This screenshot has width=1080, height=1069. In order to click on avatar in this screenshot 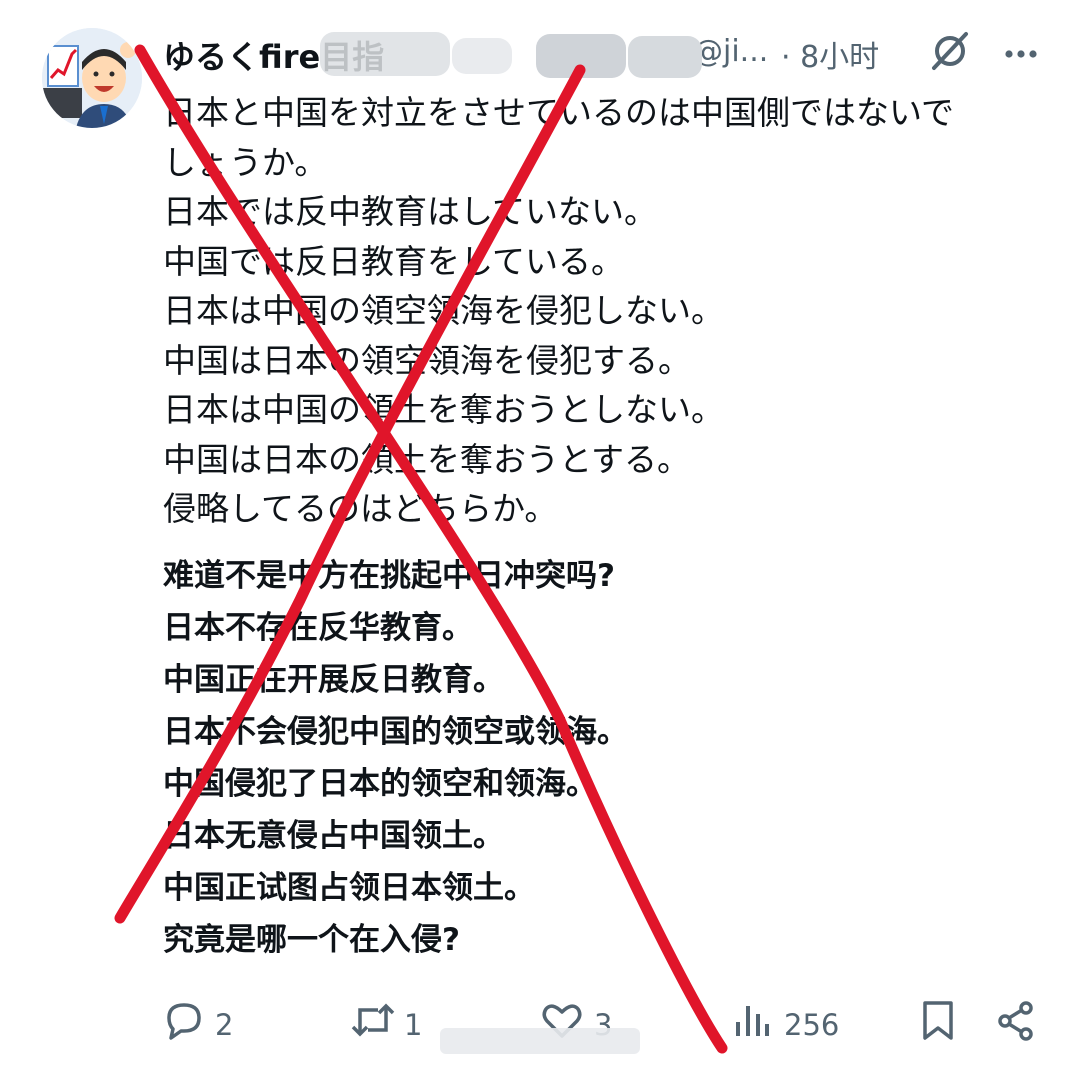, I will do `click(92, 78)`.